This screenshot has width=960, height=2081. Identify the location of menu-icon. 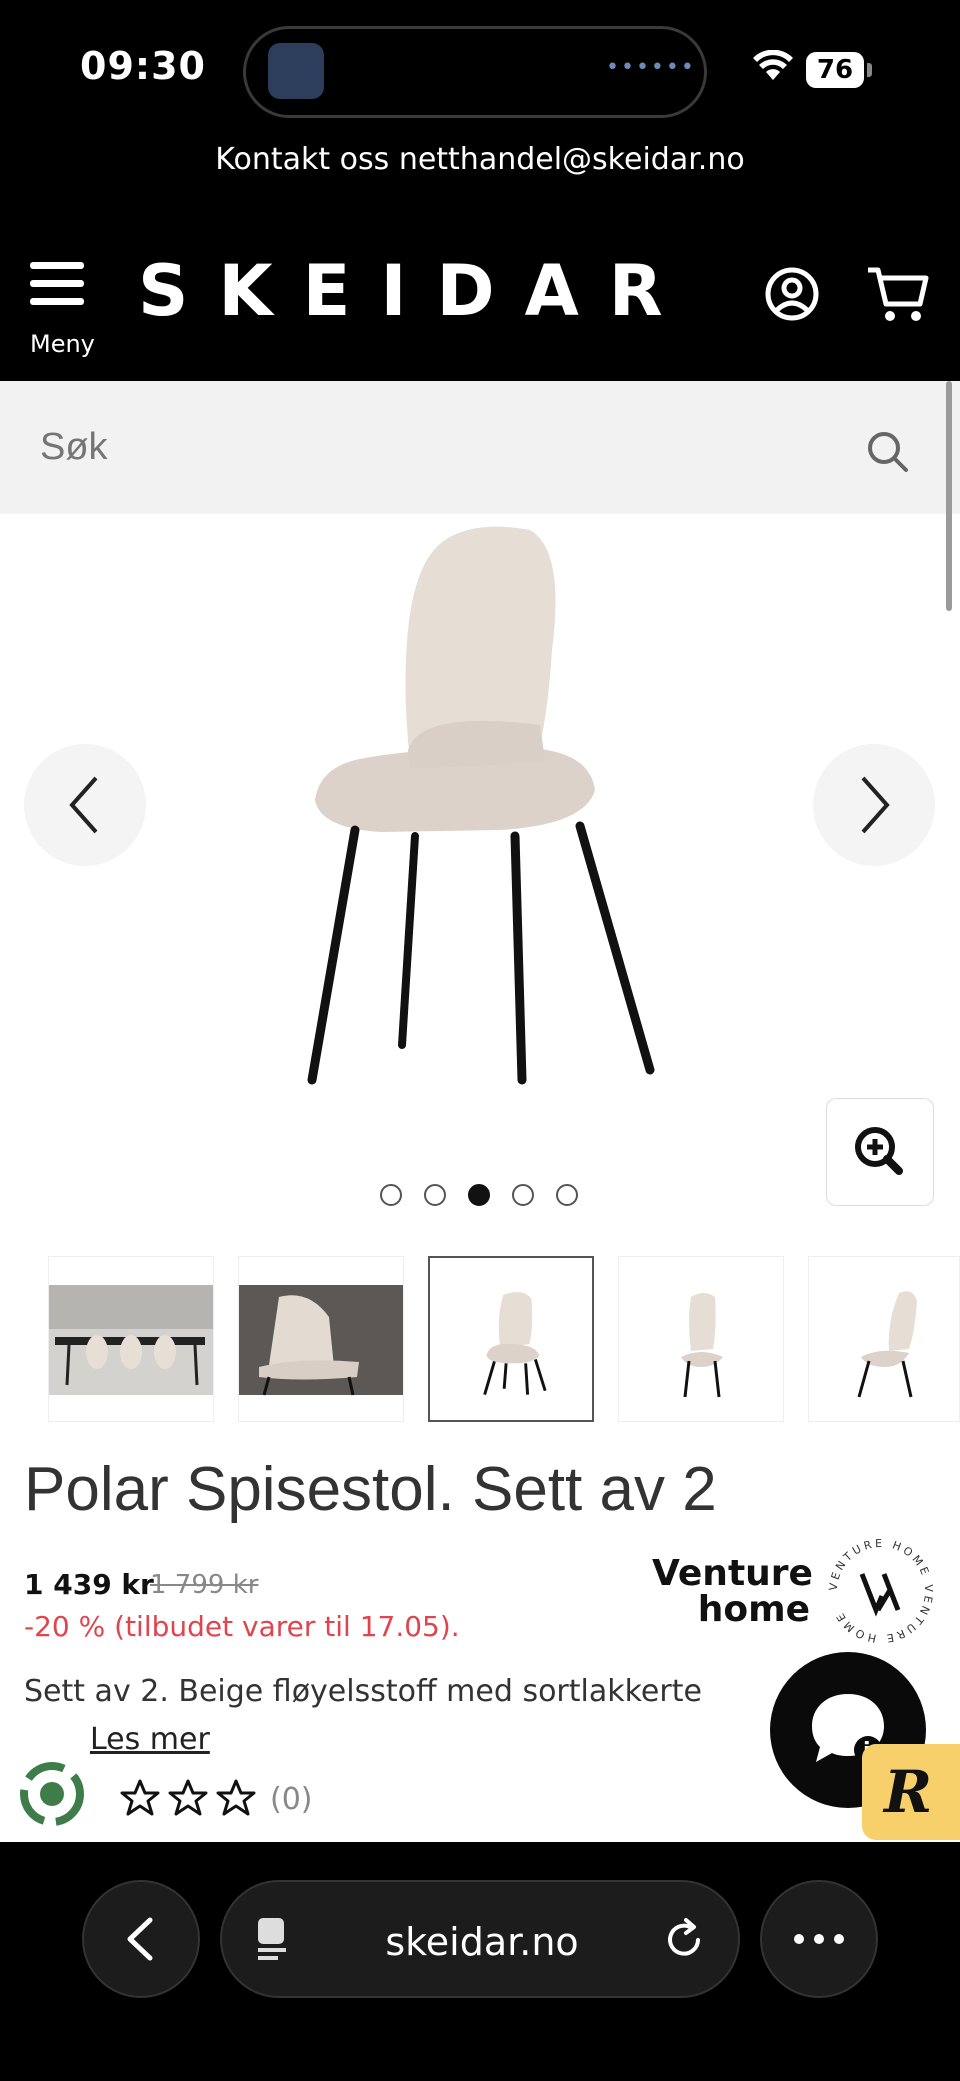
(62, 289).